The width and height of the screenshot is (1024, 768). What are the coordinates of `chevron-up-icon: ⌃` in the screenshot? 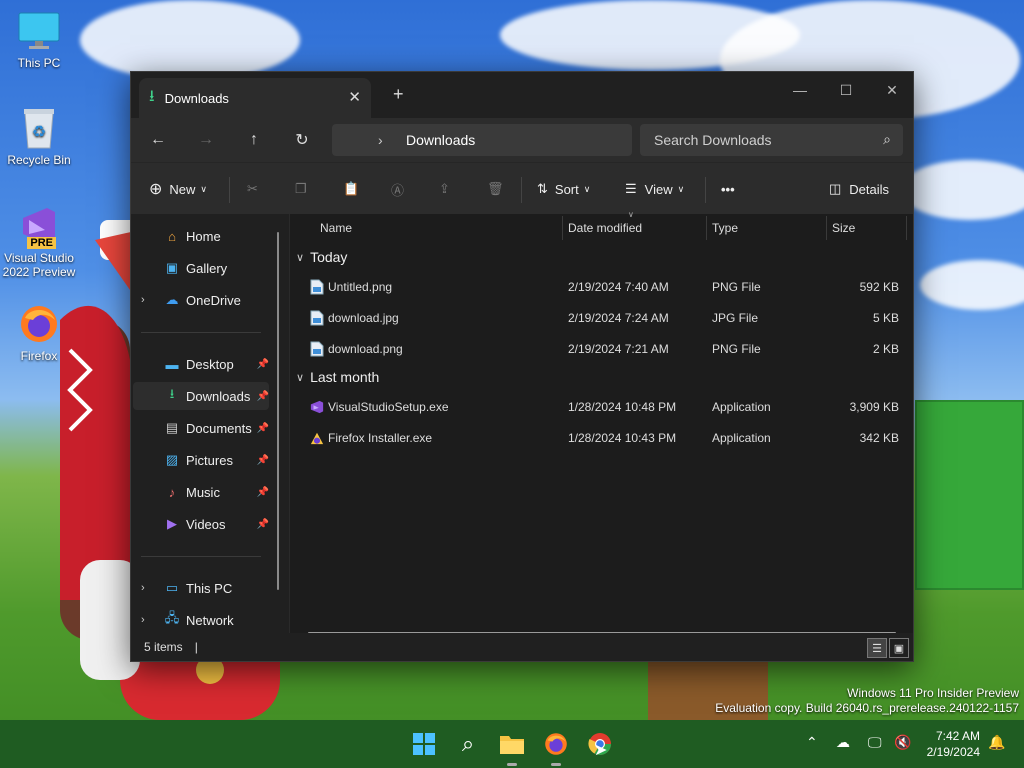 It's located at (812, 742).